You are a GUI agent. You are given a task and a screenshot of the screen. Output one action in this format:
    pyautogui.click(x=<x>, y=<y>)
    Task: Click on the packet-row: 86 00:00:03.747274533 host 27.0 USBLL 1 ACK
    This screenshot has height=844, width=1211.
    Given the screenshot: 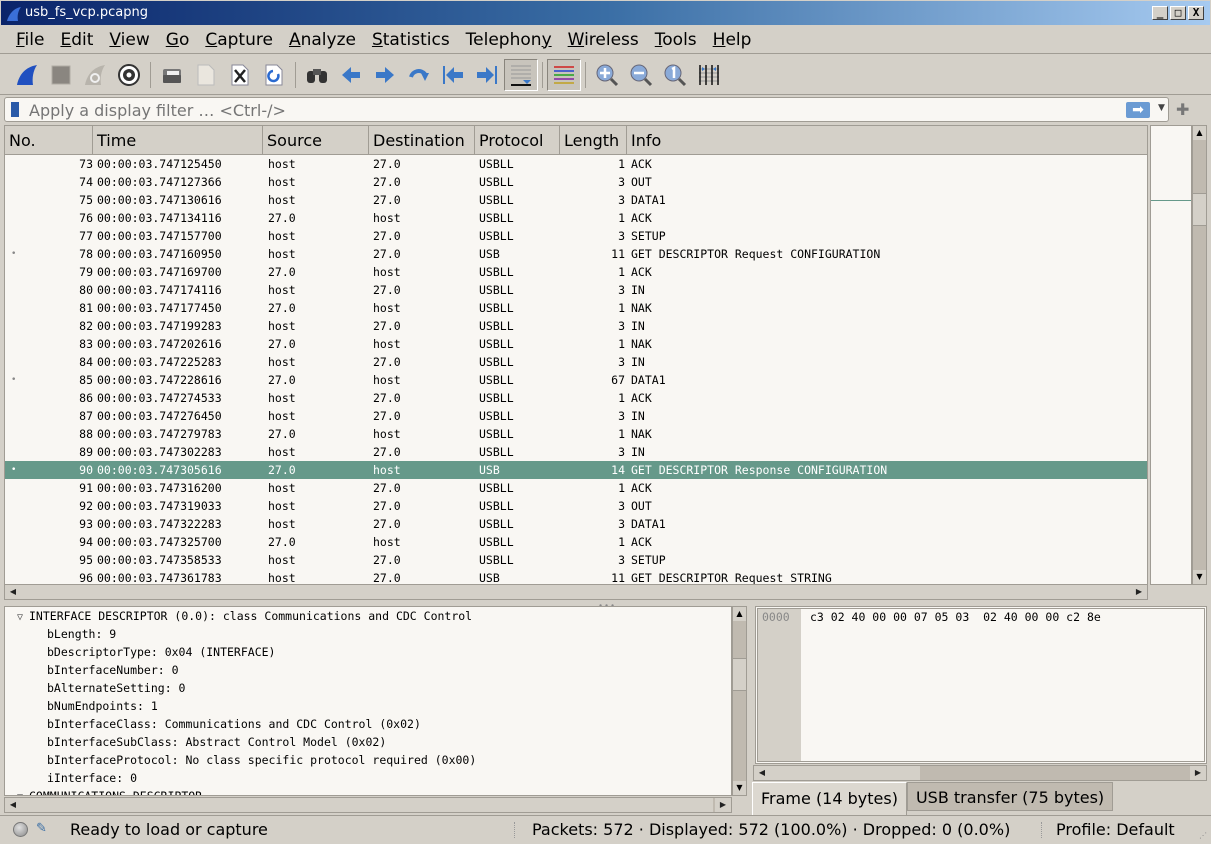 What is the action you would take?
    pyautogui.click(x=576, y=398)
    